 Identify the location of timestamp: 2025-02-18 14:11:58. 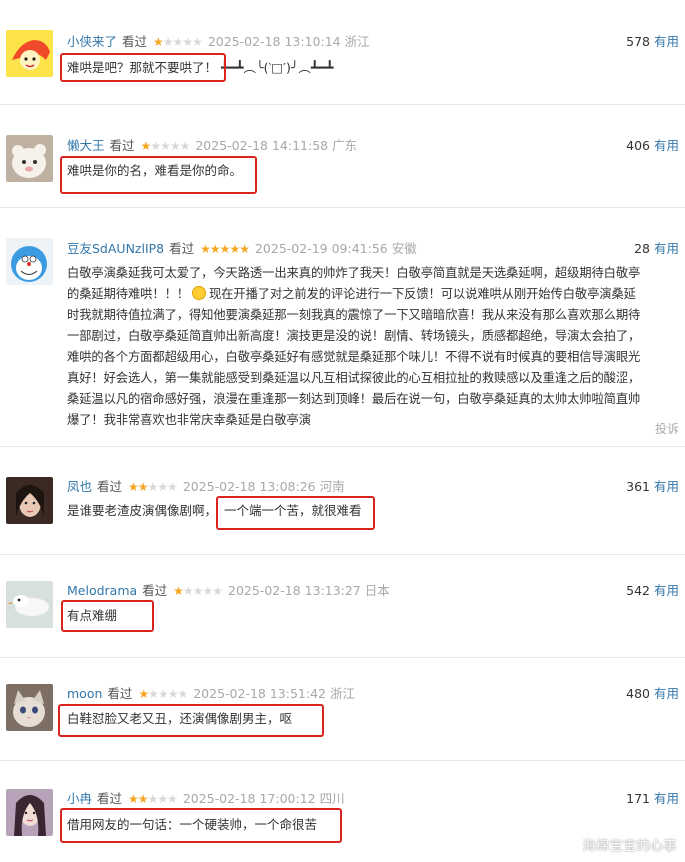
(262, 145).